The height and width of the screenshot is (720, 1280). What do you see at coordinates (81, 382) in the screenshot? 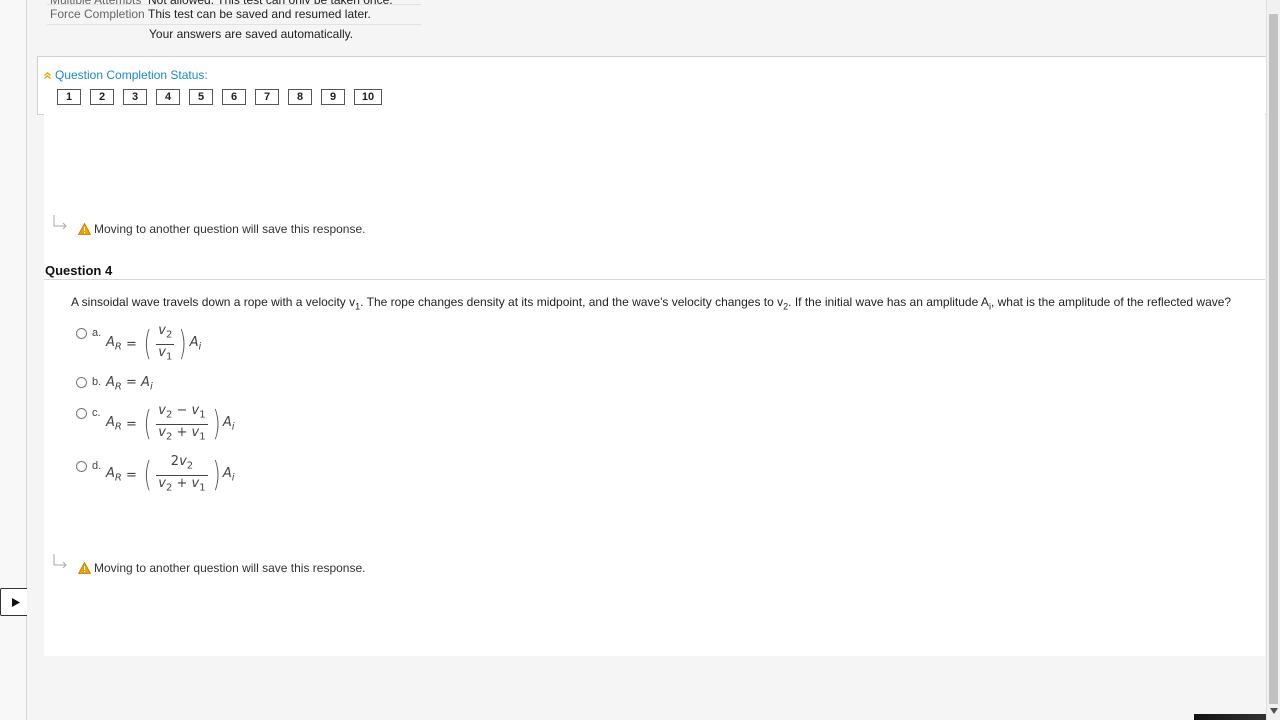
I see `radio-option-b` at bounding box center [81, 382].